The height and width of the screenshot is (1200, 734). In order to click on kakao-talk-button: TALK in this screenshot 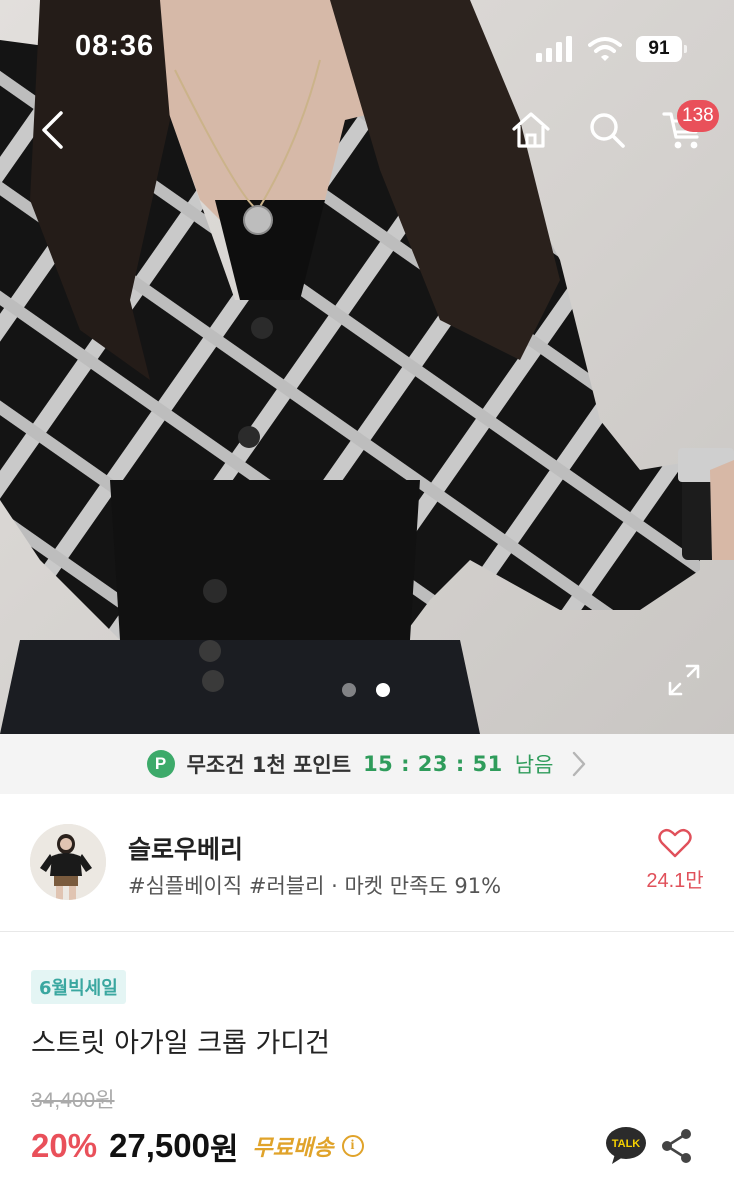, I will do `click(626, 1148)`.